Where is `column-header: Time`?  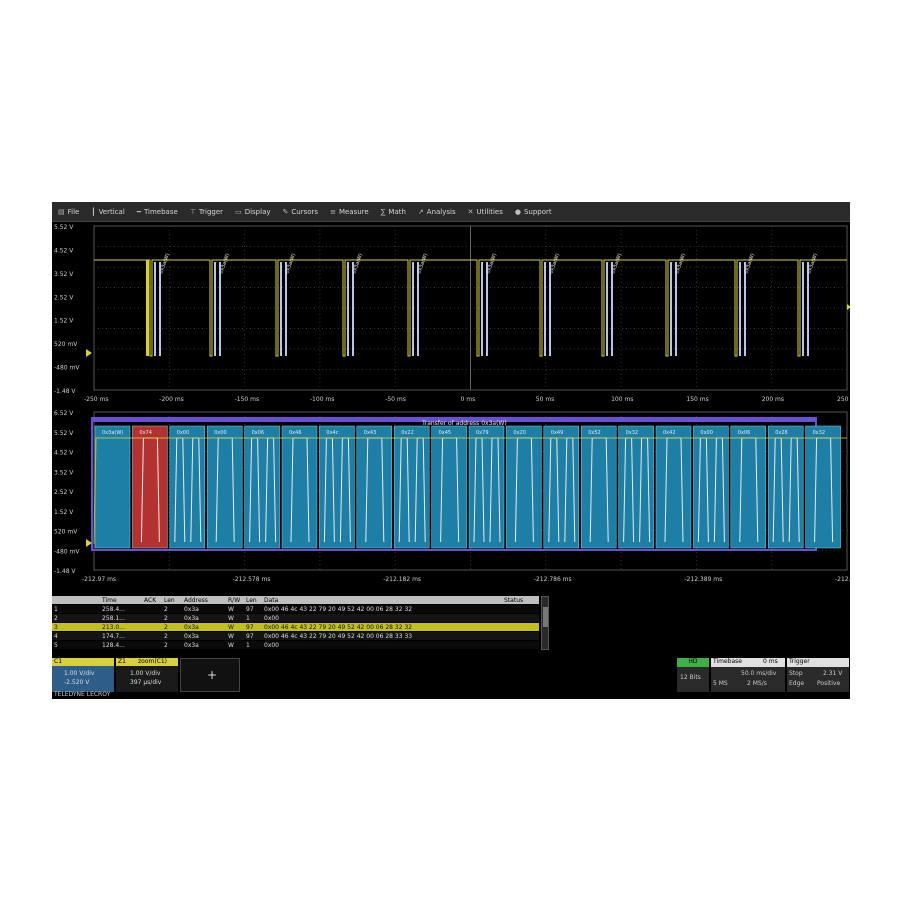 column-header: Time is located at coordinates (121, 600).